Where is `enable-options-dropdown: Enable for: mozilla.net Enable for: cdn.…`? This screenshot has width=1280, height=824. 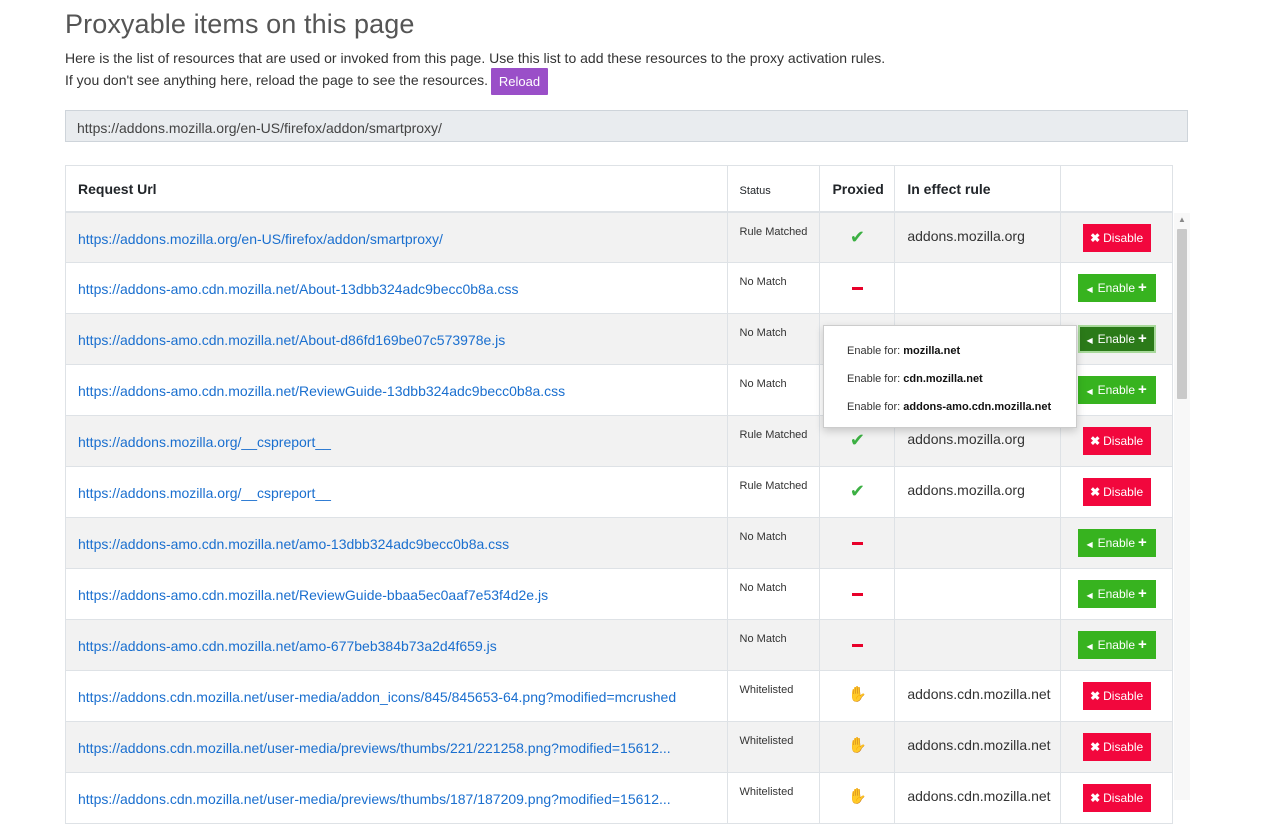 enable-options-dropdown: Enable for: mozilla.net Enable for: cdn.… is located at coordinates (950, 376).